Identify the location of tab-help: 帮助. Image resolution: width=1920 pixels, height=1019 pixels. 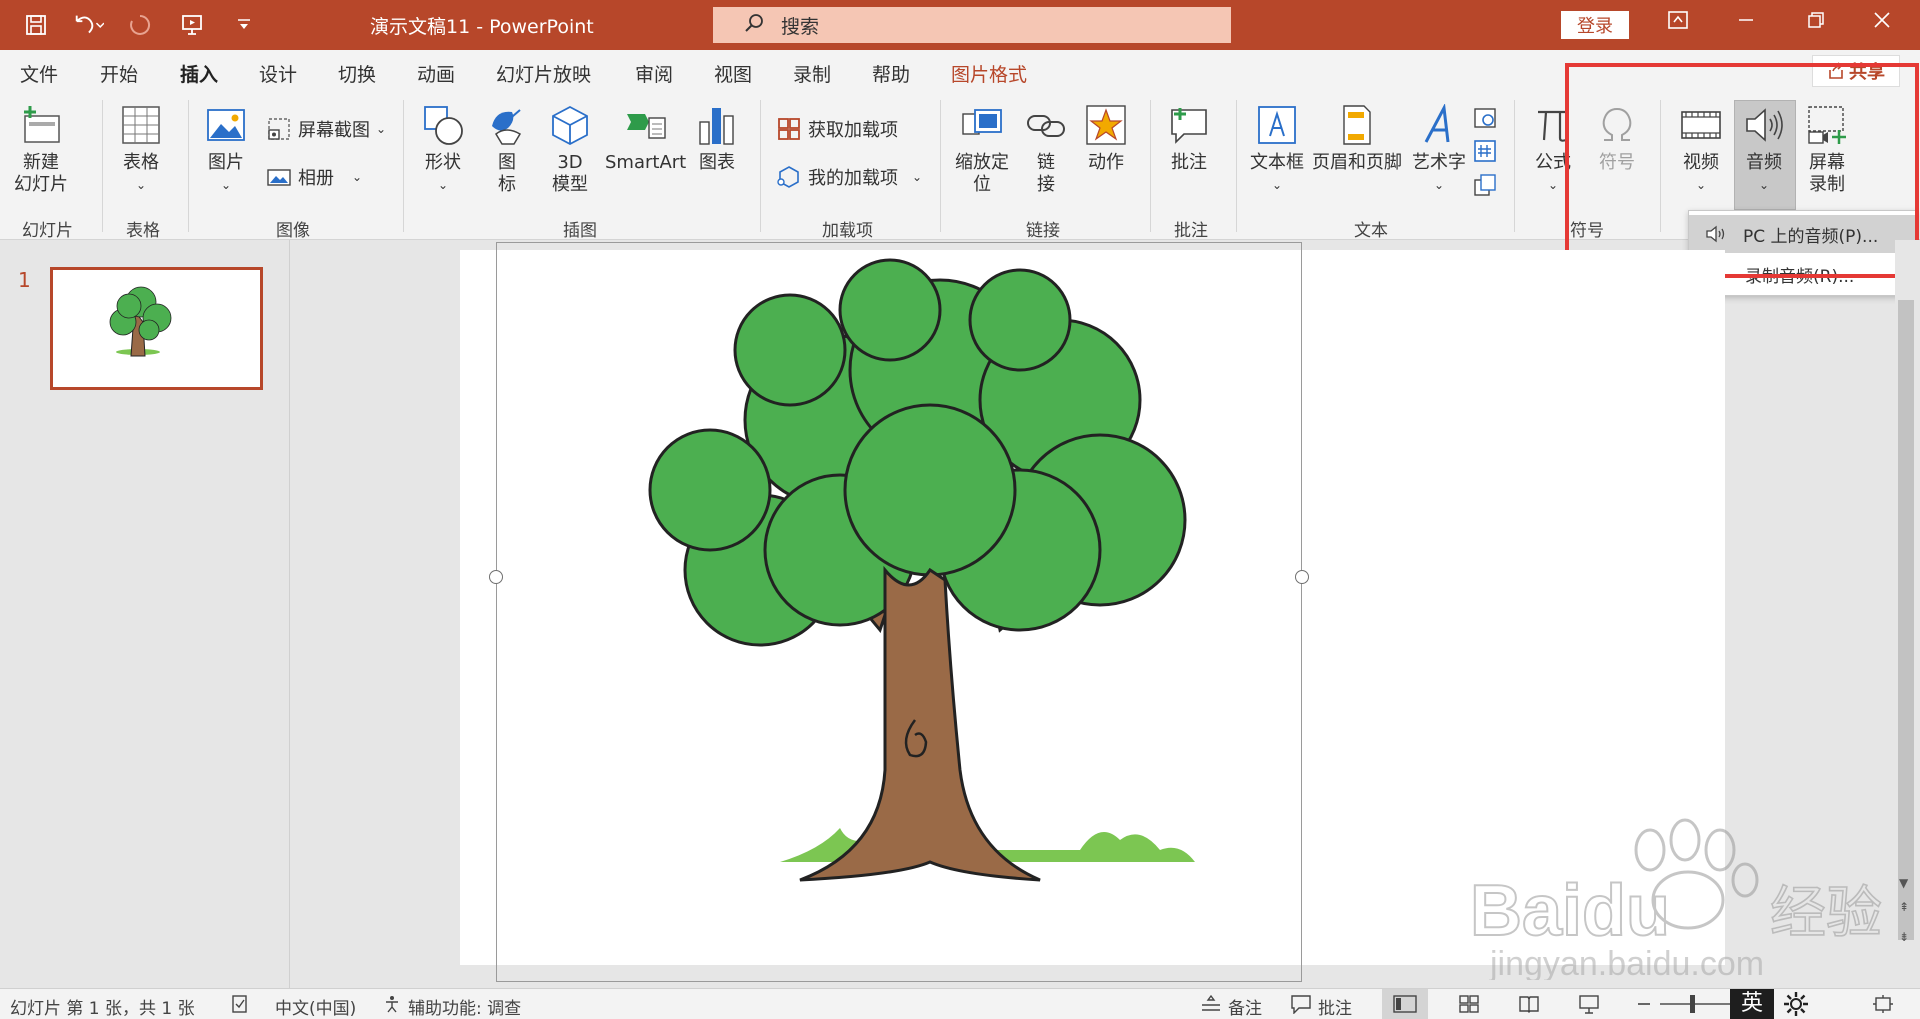
(891, 73).